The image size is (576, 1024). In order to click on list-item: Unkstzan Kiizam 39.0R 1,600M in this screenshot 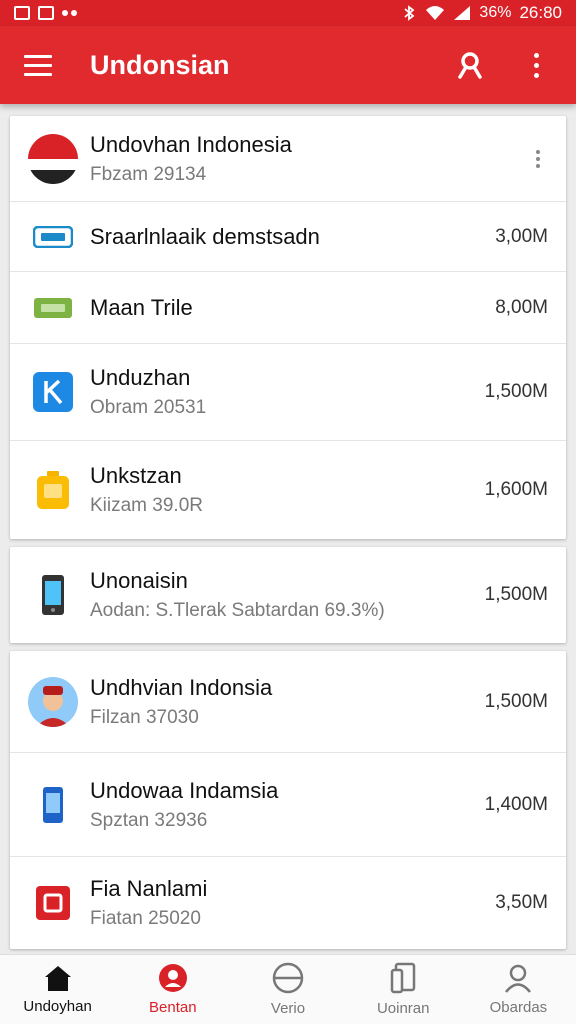, I will do `click(288, 490)`.